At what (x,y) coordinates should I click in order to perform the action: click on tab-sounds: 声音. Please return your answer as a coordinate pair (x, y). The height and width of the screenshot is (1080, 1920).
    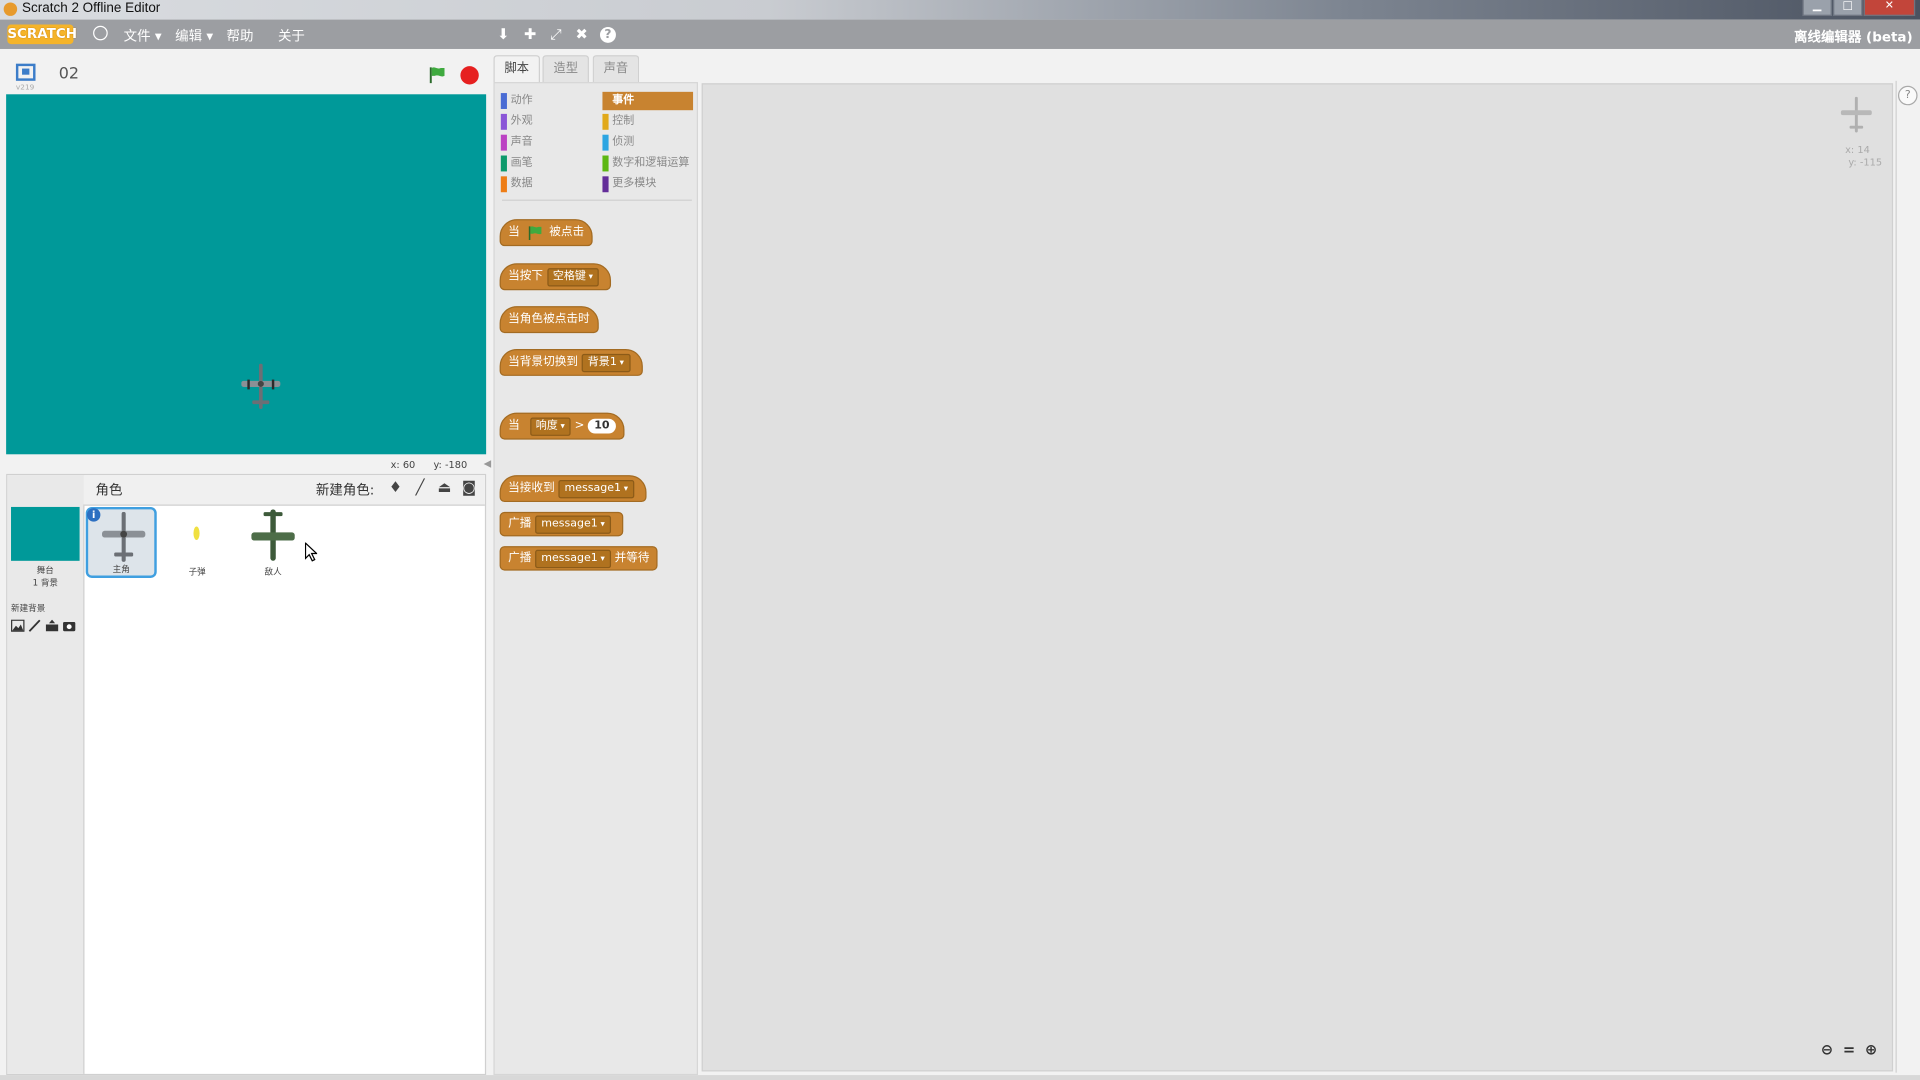
    Looking at the image, I should click on (616, 69).